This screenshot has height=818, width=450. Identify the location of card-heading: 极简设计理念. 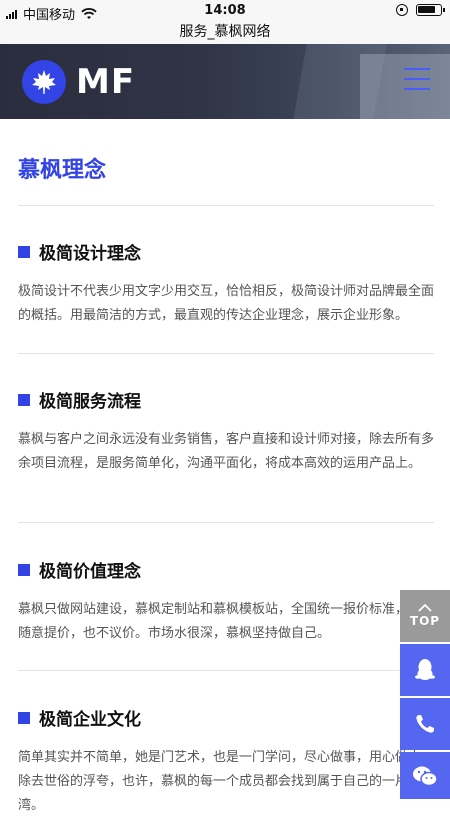
(226, 251).